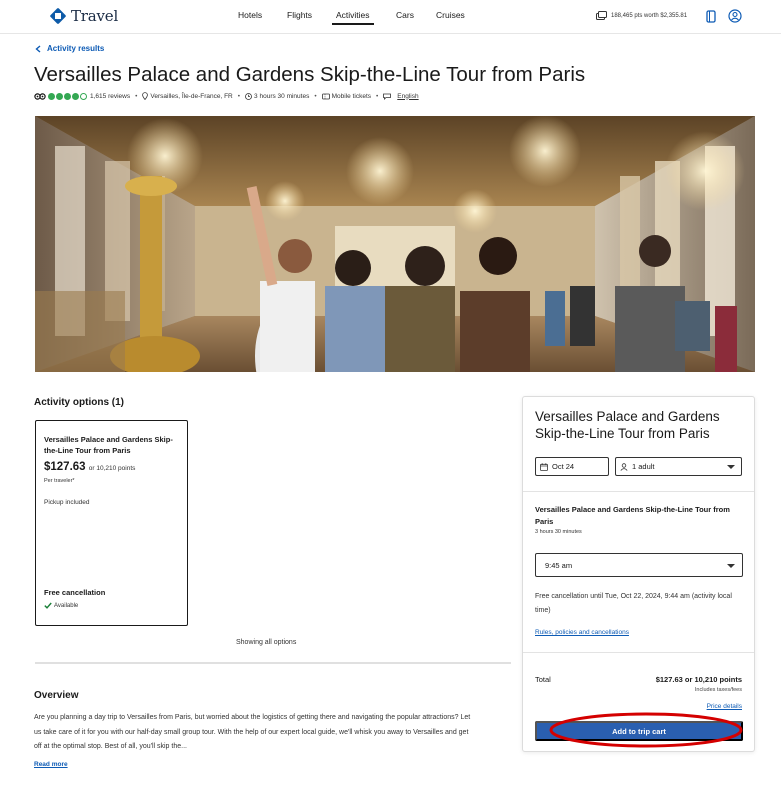 The width and height of the screenshot is (781, 785). What do you see at coordinates (624, 466) in the screenshot?
I see `person-icon` at bounding box center [624, 466].